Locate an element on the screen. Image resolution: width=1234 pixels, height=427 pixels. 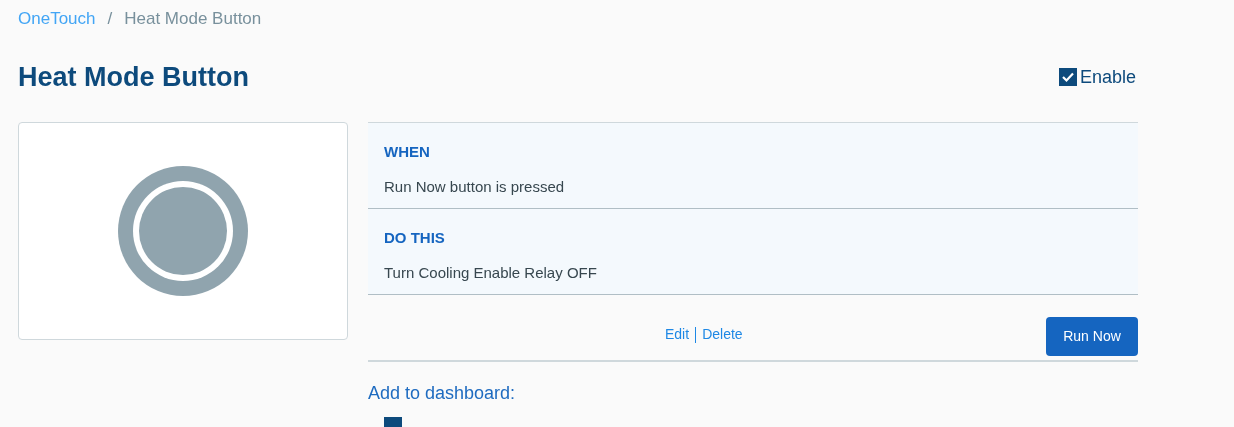
section-text: Run Now button is pressed is located at coordinates (475, 186).